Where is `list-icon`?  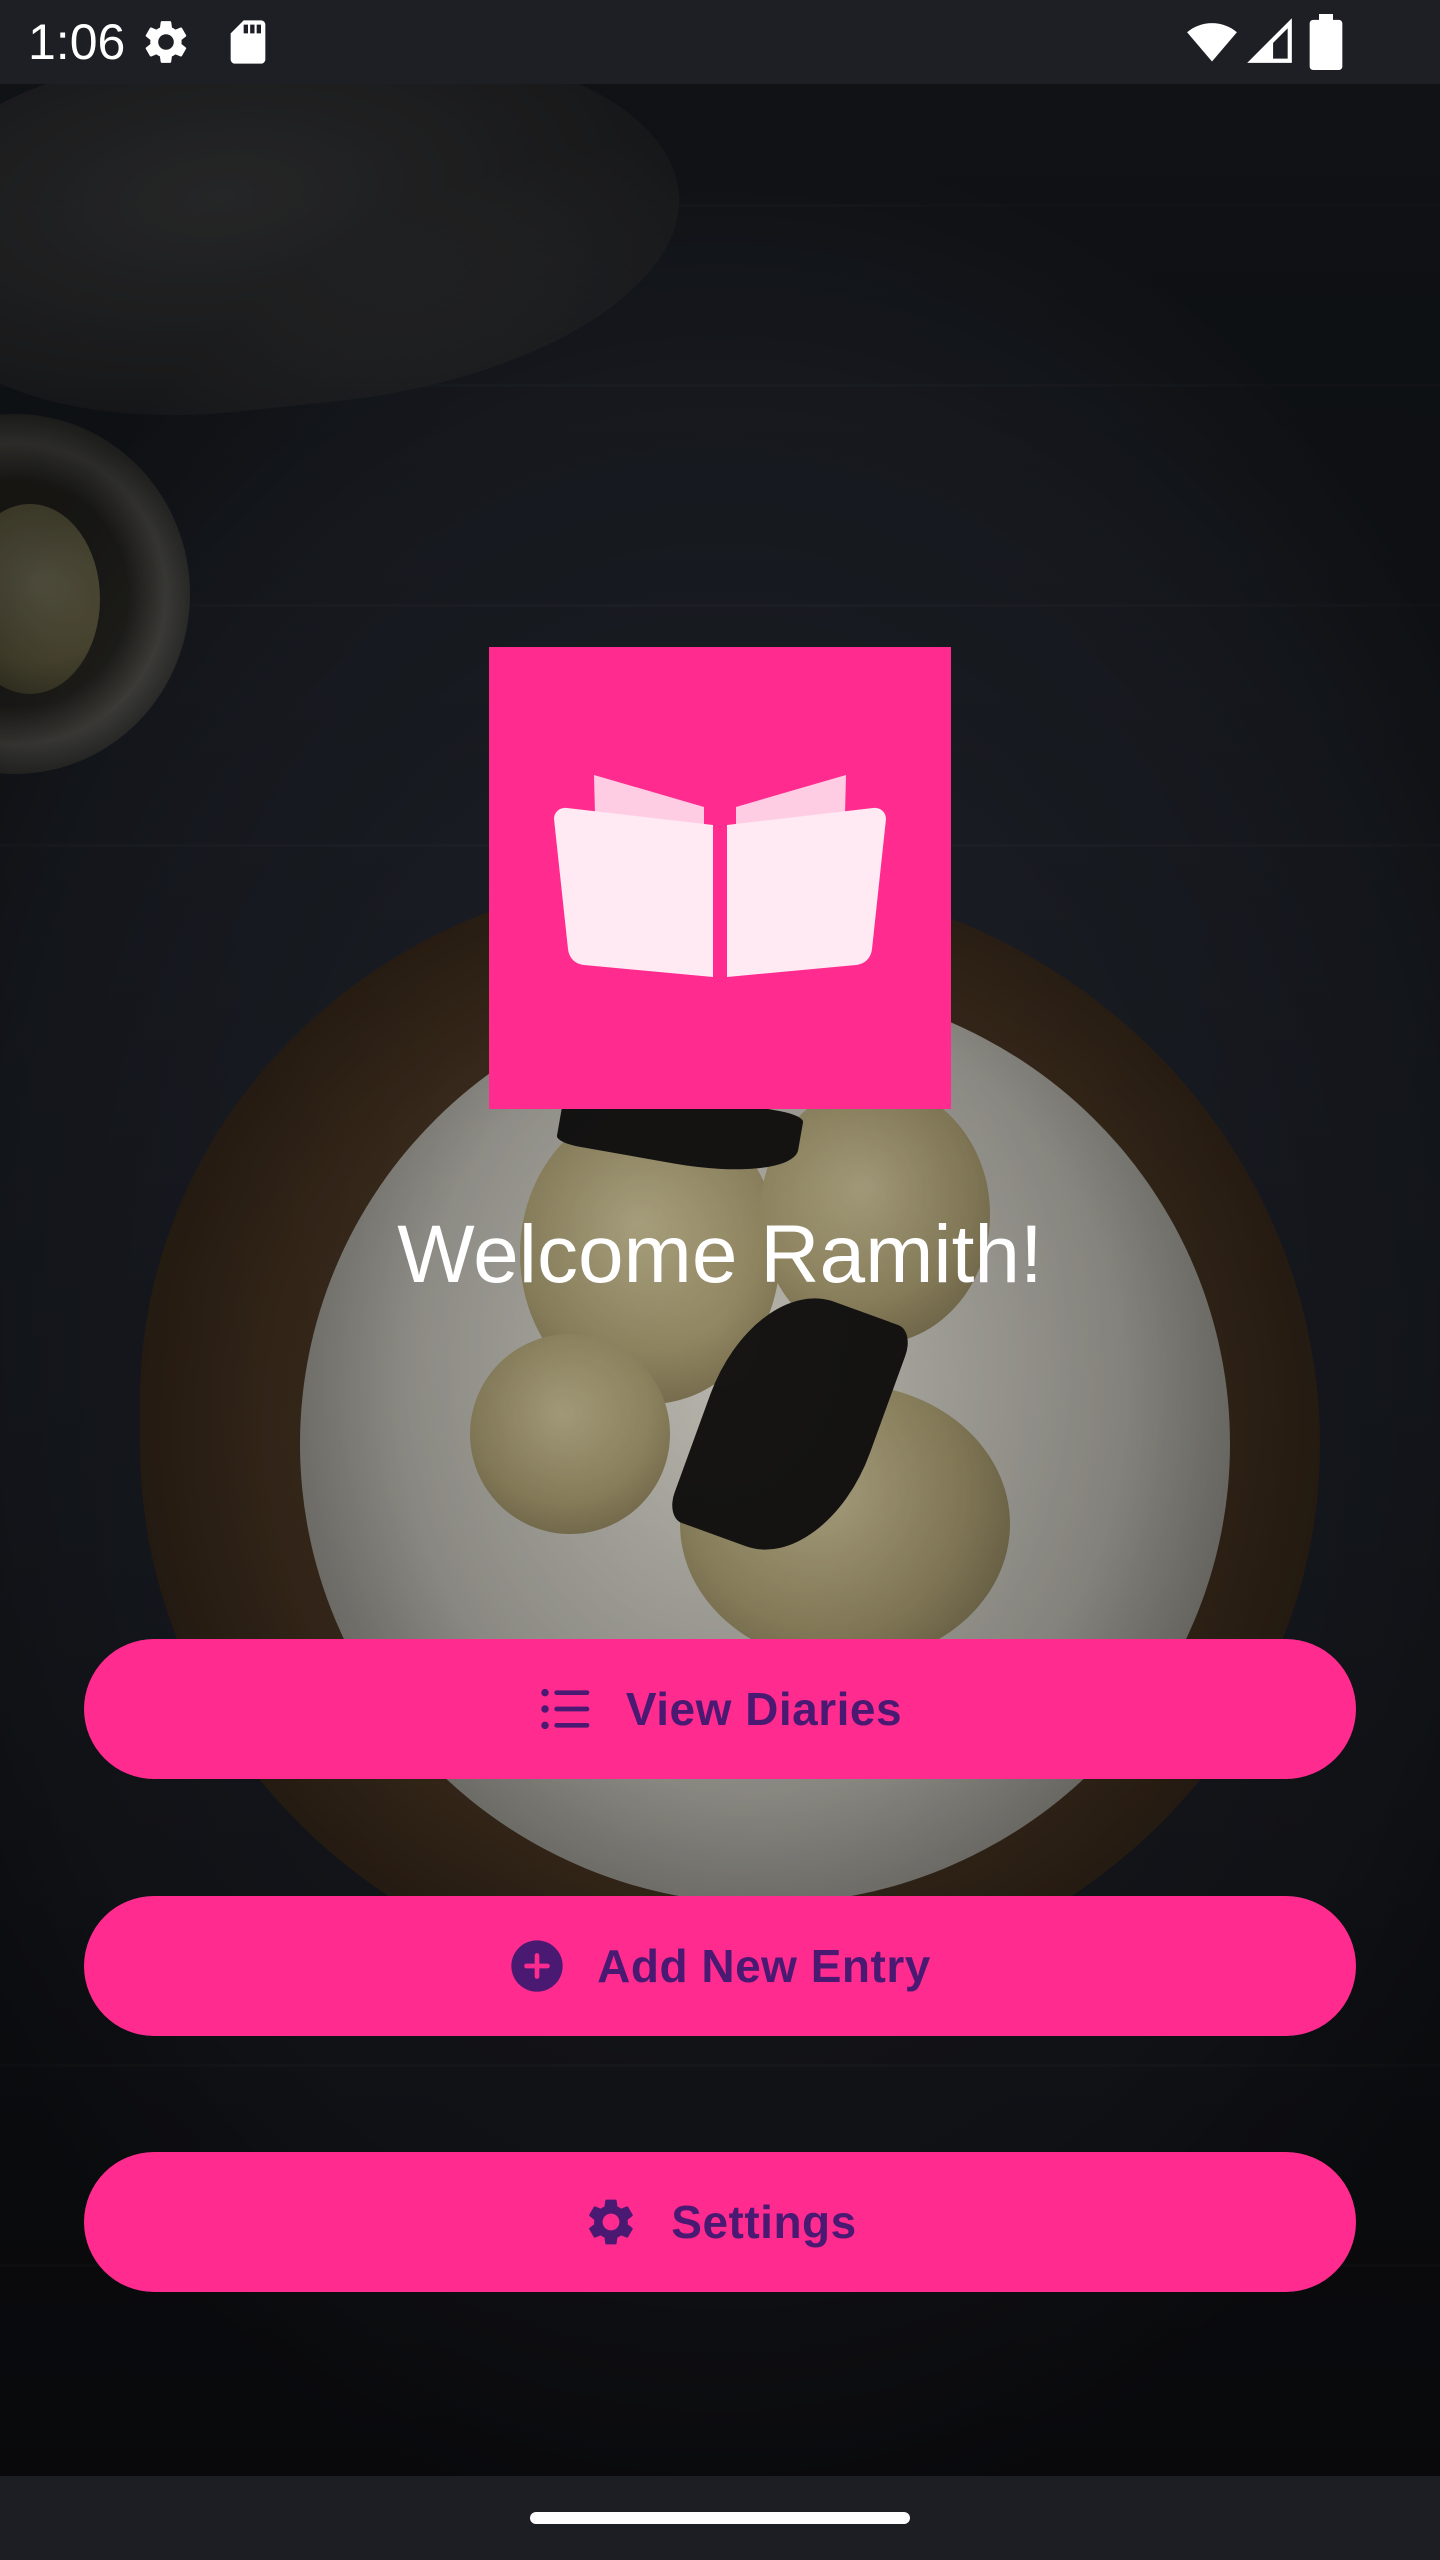
list-icon is located at coordinates (565, 1709).